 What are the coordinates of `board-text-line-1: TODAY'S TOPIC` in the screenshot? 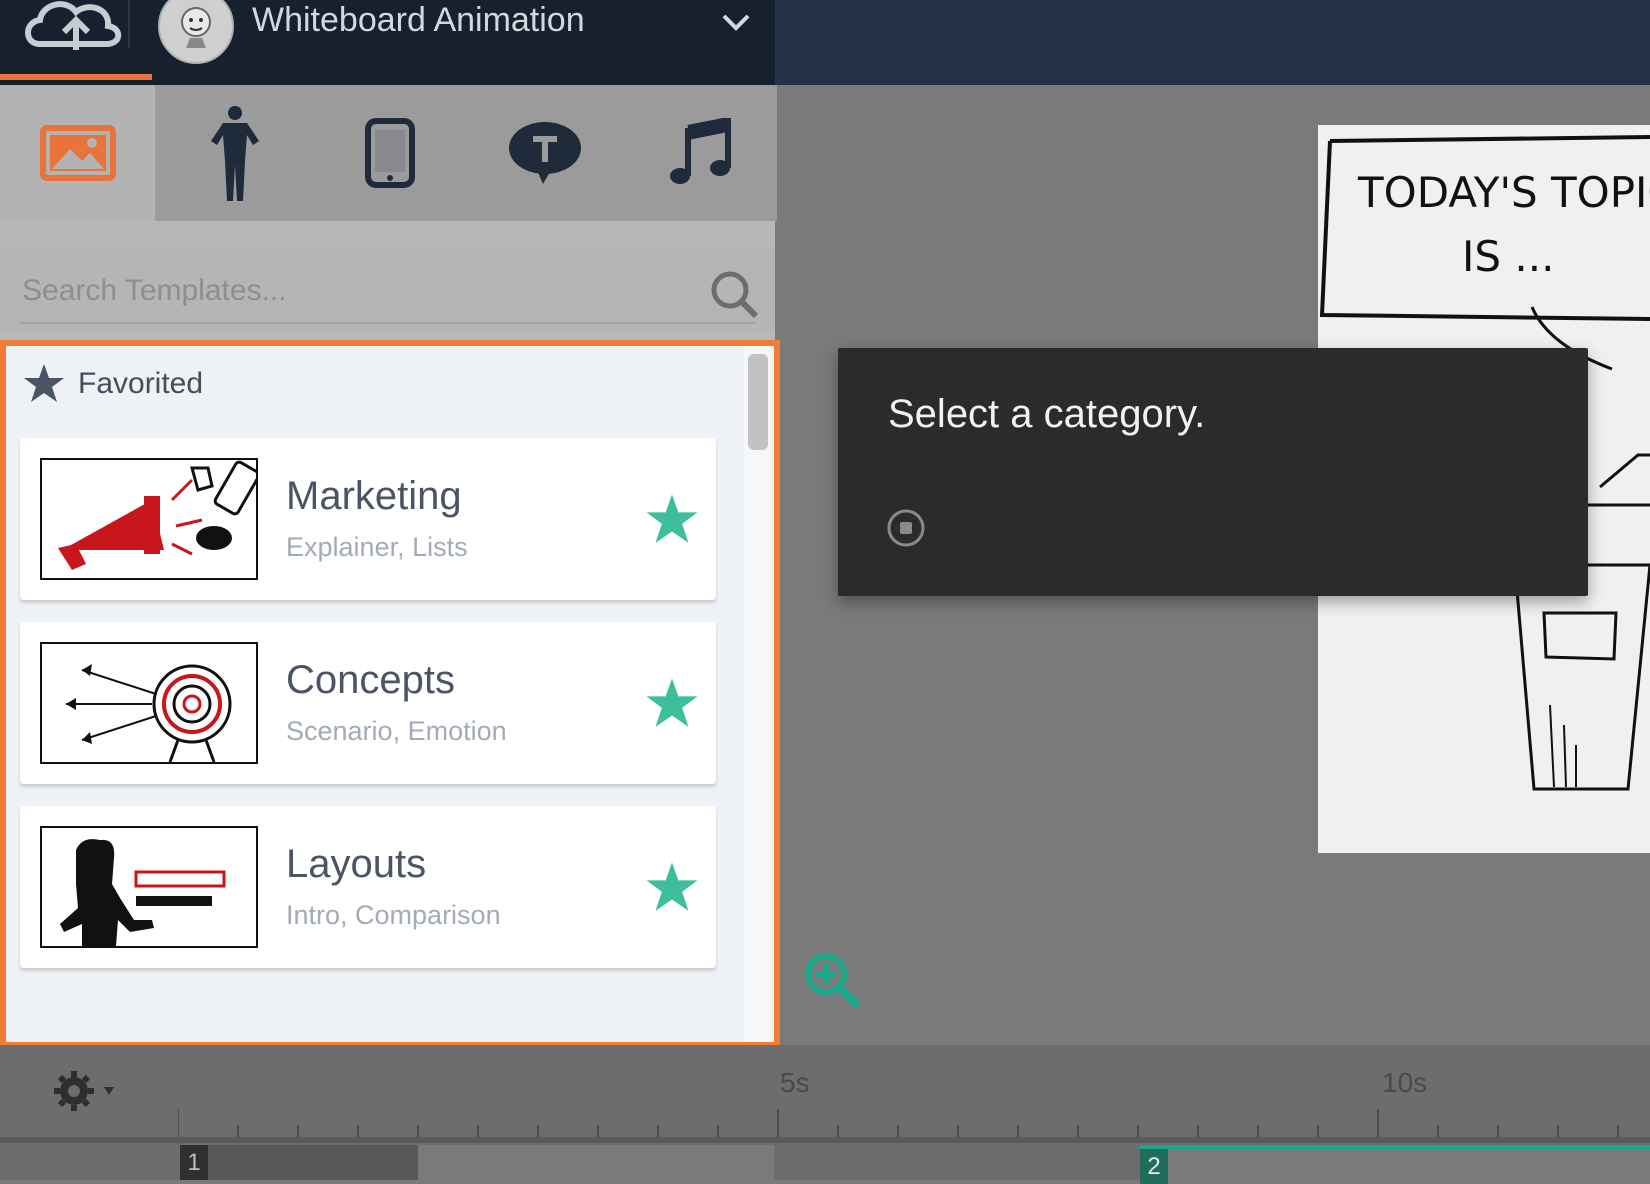 It's located at (1503, 192).